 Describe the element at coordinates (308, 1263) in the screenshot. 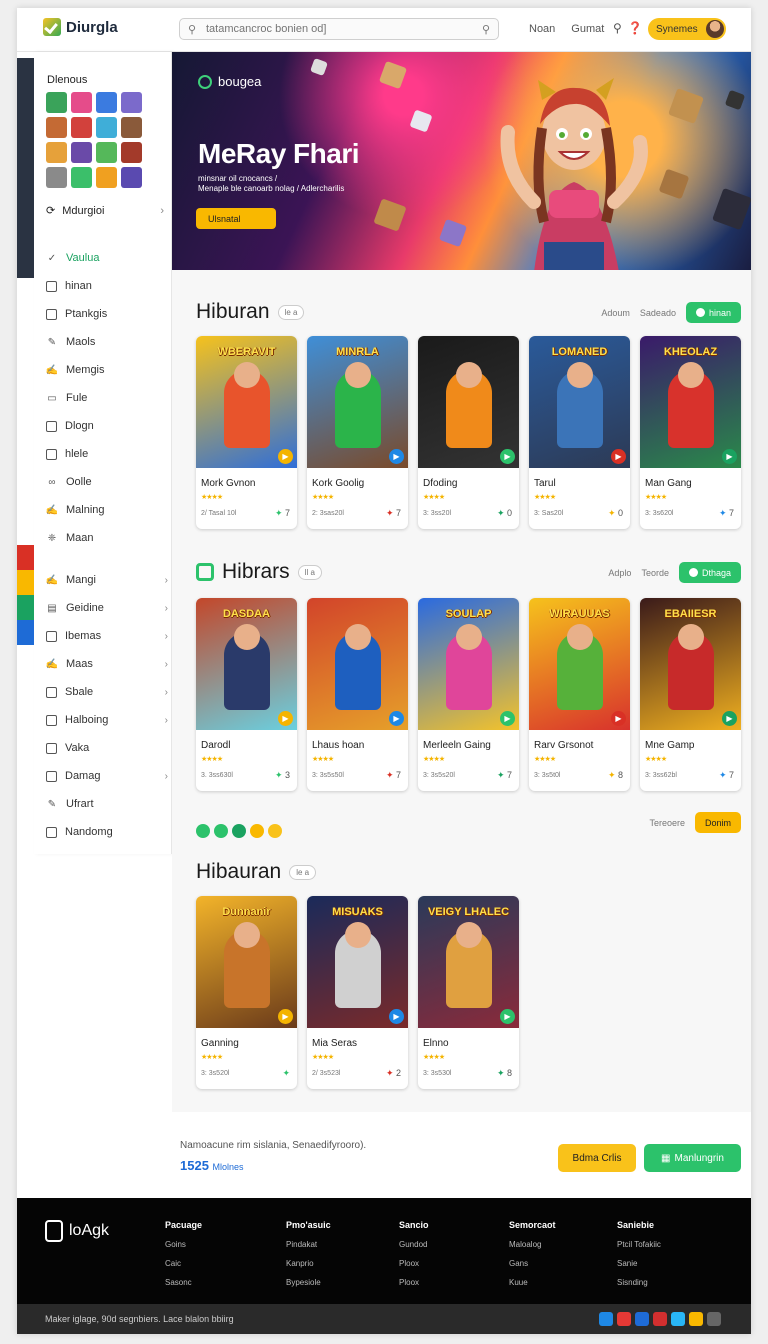

I see `footer-link: Kanprio` at that location.